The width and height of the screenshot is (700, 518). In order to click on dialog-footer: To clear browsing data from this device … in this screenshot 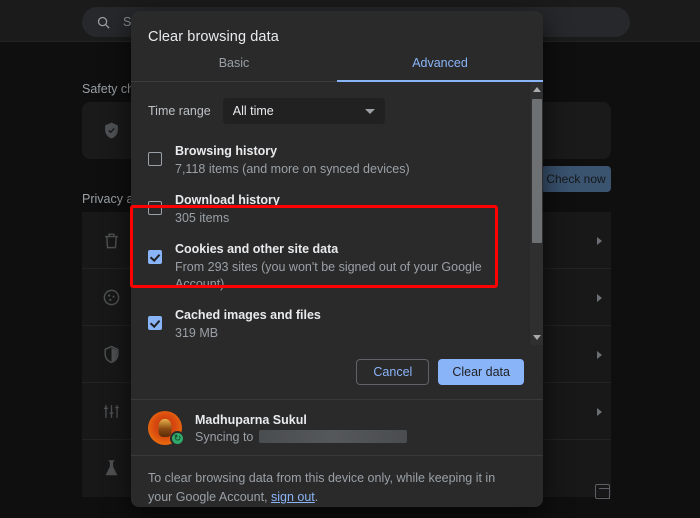, I will do `click(337, 481)`.